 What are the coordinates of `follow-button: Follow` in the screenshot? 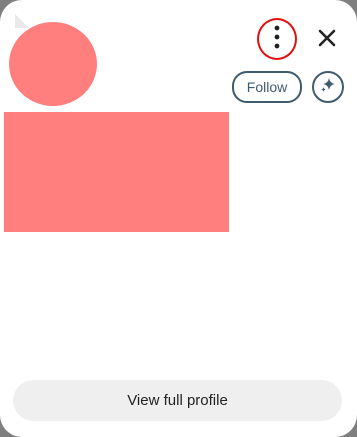 It's located at (267, 87).